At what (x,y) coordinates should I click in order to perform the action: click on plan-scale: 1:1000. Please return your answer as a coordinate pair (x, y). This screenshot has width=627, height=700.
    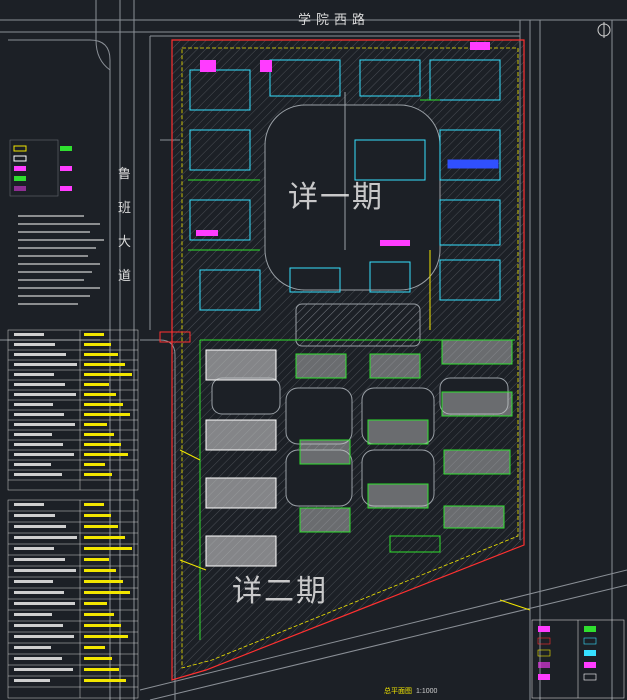
    Looking at the image, I should click on (427, 691).